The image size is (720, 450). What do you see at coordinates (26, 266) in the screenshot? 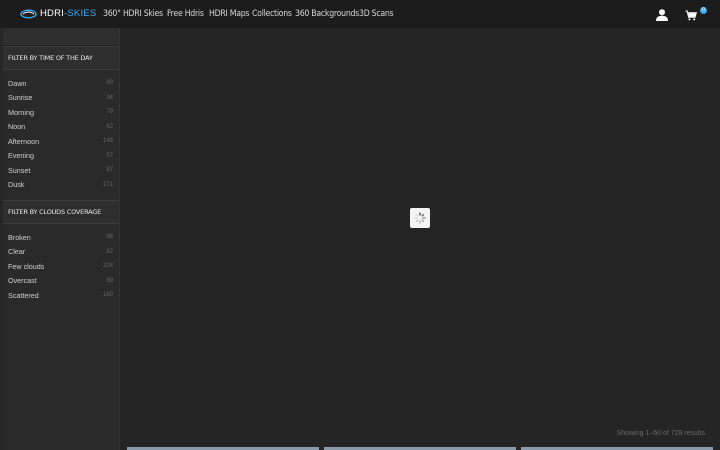
I see `filter-label: Few clouds` at bounding box center [26, 266].